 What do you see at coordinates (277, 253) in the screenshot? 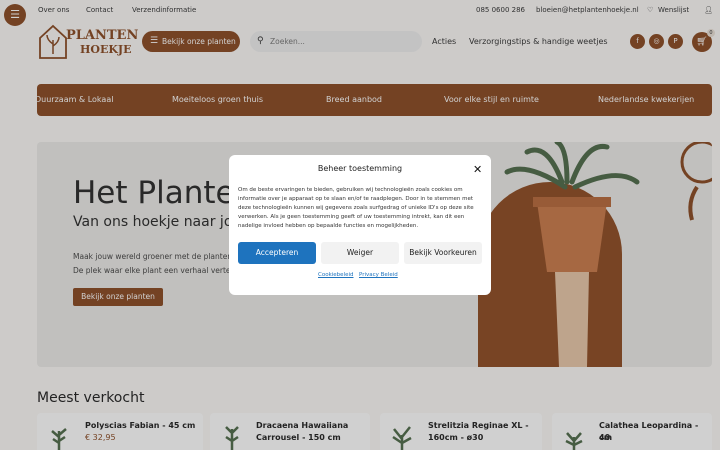
I see `accept-button: Accepteren` at bounding box center [277, 253].